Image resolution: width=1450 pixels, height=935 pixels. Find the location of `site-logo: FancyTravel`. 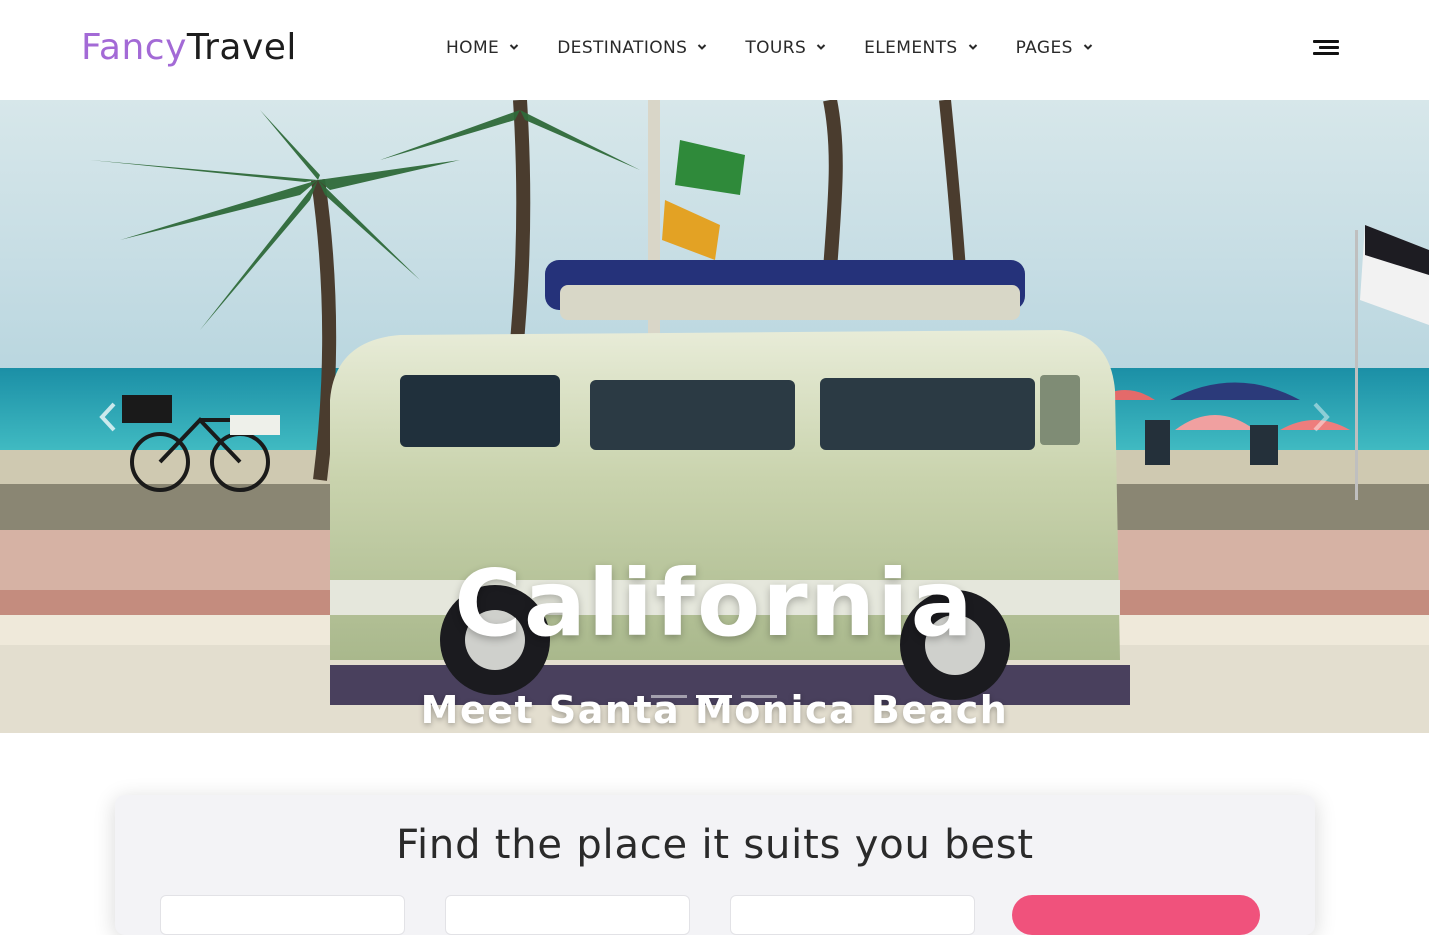

site-logo: FancyTravel is located at coordinates (189, 48).